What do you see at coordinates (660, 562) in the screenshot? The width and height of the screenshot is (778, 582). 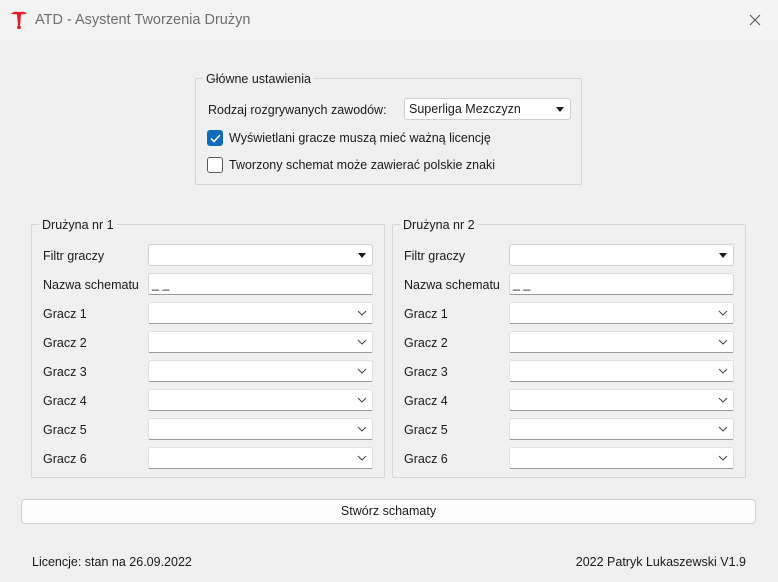 I see `author-version-text: 2022 Patryk Lukaszewski V1.9` at bounding box center [660, 562].